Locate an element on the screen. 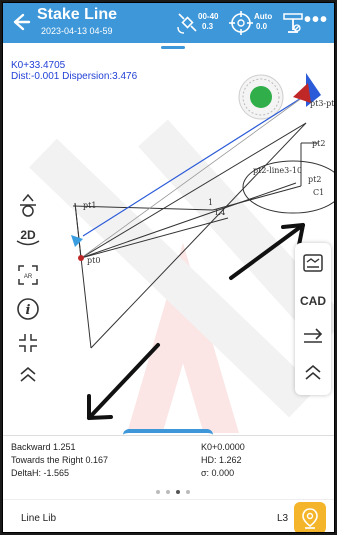  label-l4: L4 is located at coordinates (220, 212).